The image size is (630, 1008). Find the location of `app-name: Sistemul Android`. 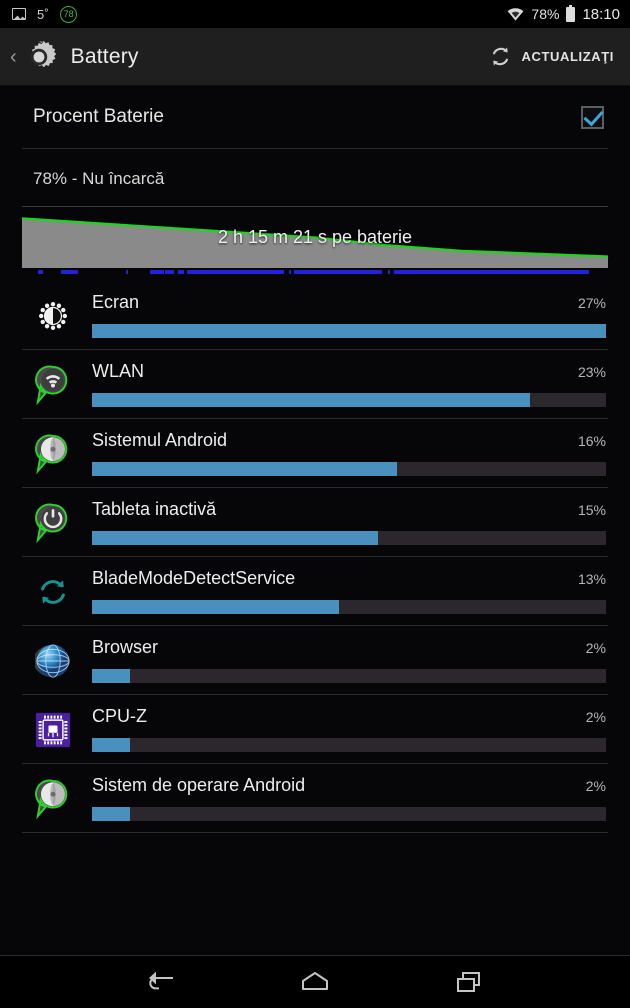

app-name: Sistemul Android is located at coordinates (160, 440).